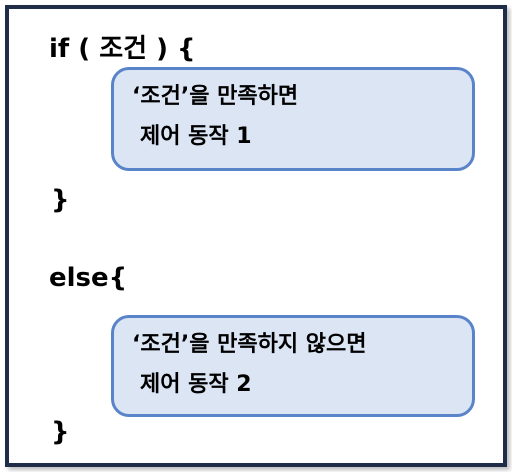  Describe the element at coordinates (60, 200) in the screenshot. I see `if-closing-brace: }` at that location.